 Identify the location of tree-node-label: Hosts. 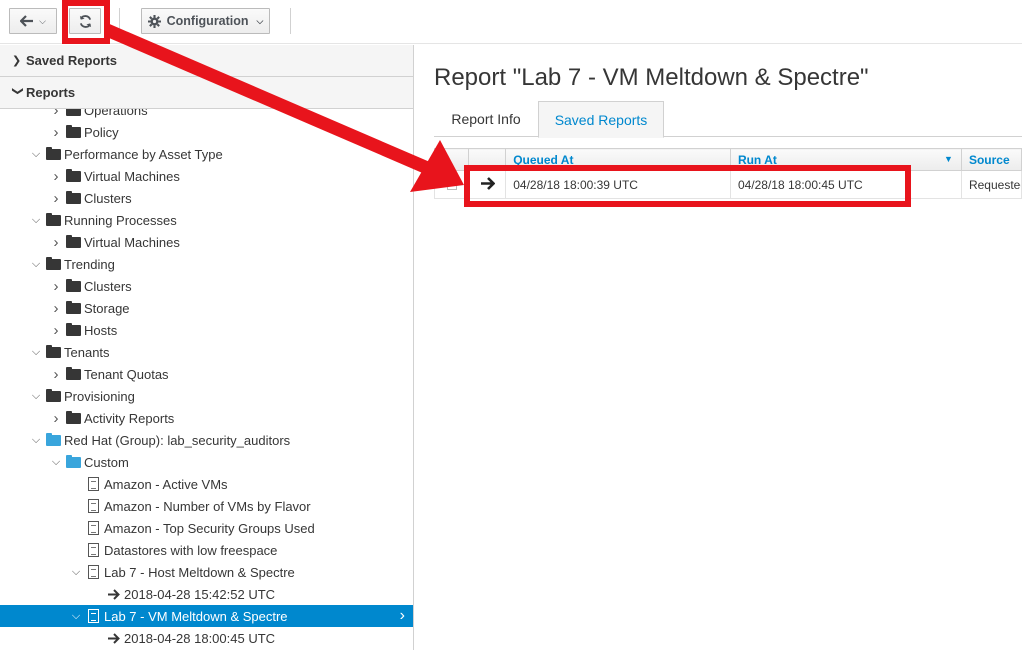
(101, 330).